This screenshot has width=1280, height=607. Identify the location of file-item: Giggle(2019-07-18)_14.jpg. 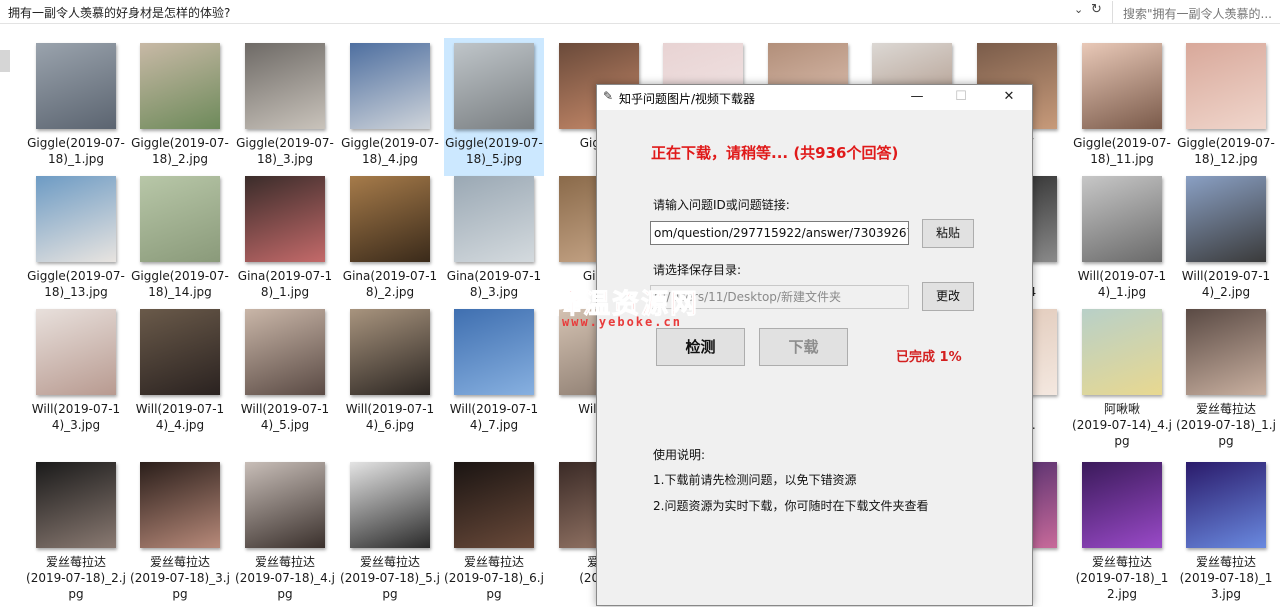
(180, 240).